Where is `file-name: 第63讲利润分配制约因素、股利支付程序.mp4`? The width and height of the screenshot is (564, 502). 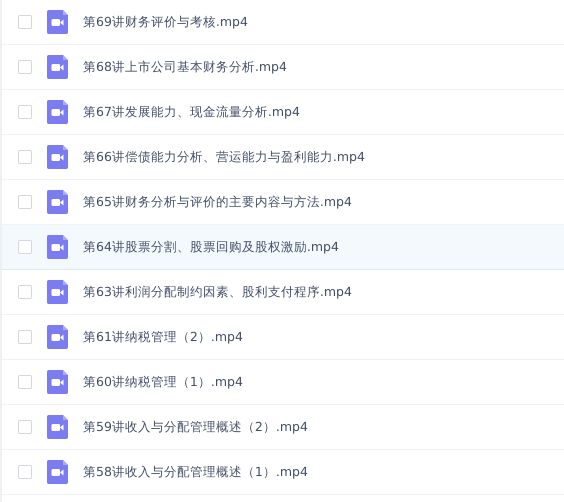 file-name: 第63讲利润分配制约因素、股利支付程序.mp4 is located at coordinates (217, 292).